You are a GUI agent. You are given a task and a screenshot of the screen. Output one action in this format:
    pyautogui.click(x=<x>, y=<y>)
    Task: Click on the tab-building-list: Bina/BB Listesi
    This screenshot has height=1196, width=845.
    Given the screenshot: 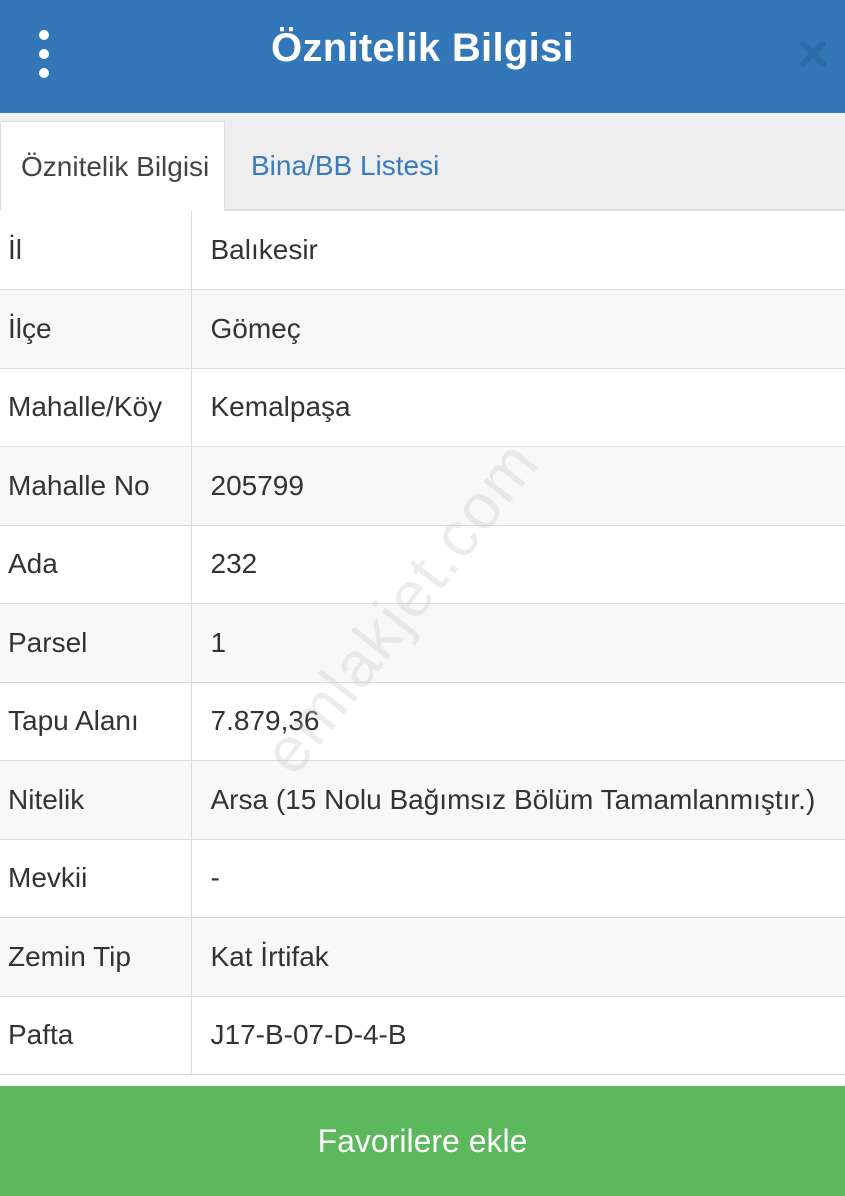 What is the action you would take?
    pyautogui.click(x=345, y=166)
    